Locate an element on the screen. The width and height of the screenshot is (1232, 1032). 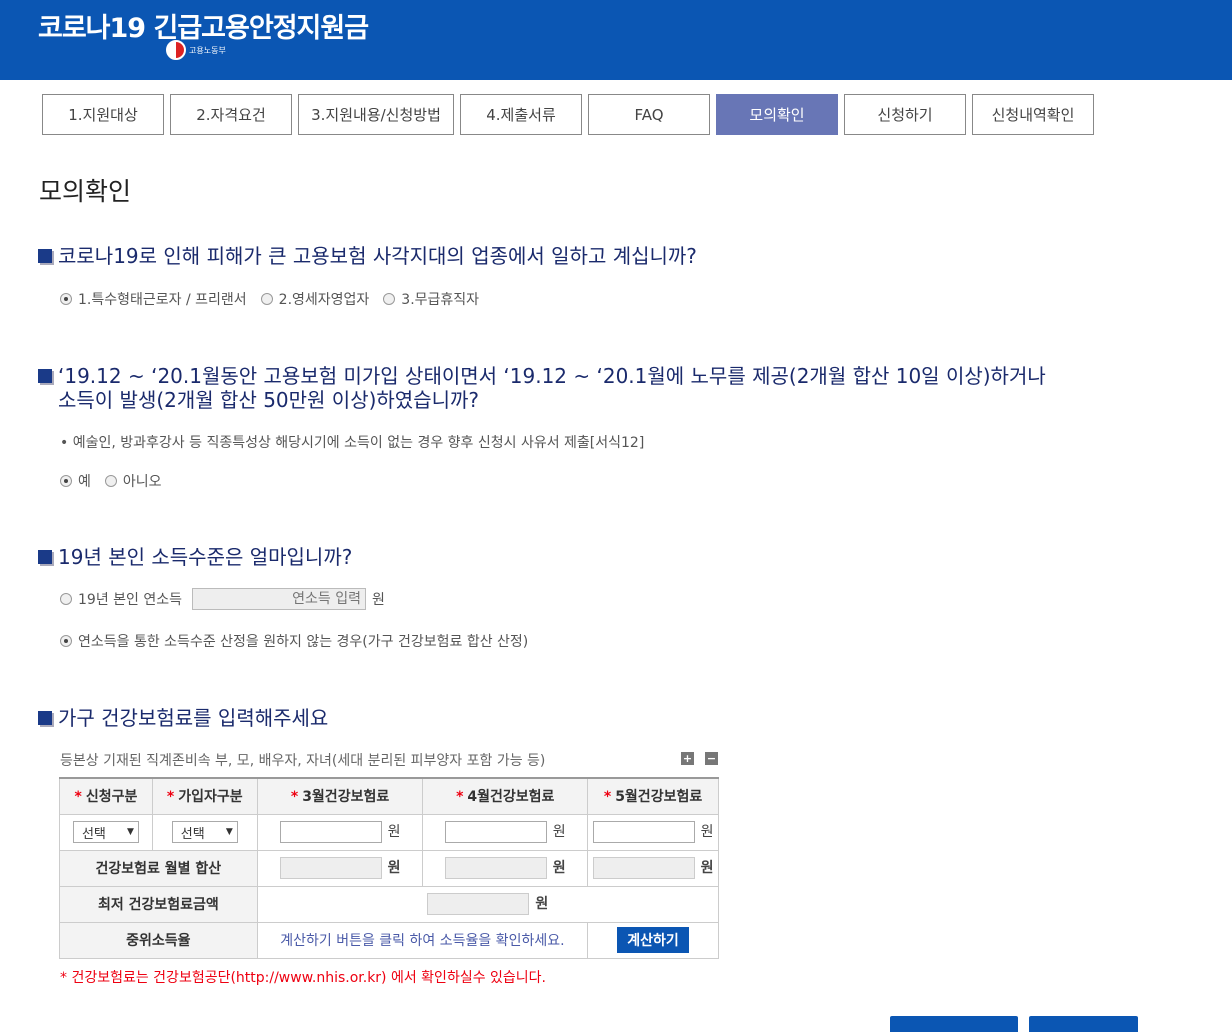
ministry-logo: 고용노동부 is located at coordinates (196, 50).